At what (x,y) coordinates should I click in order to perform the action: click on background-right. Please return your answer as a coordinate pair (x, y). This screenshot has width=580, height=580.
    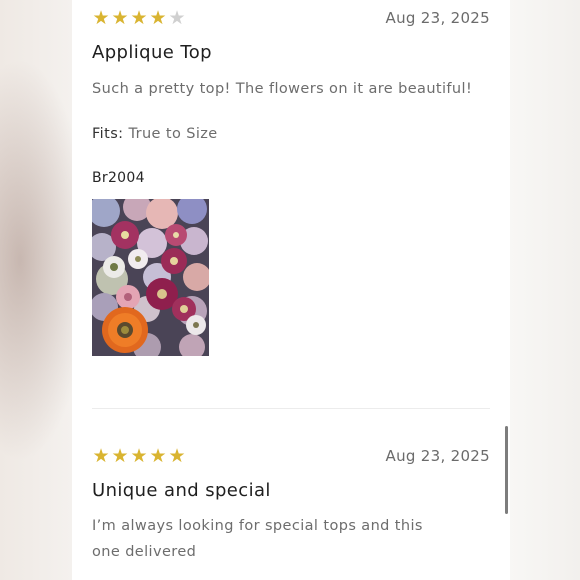
    Looking at the image, I should click on (545, 290).